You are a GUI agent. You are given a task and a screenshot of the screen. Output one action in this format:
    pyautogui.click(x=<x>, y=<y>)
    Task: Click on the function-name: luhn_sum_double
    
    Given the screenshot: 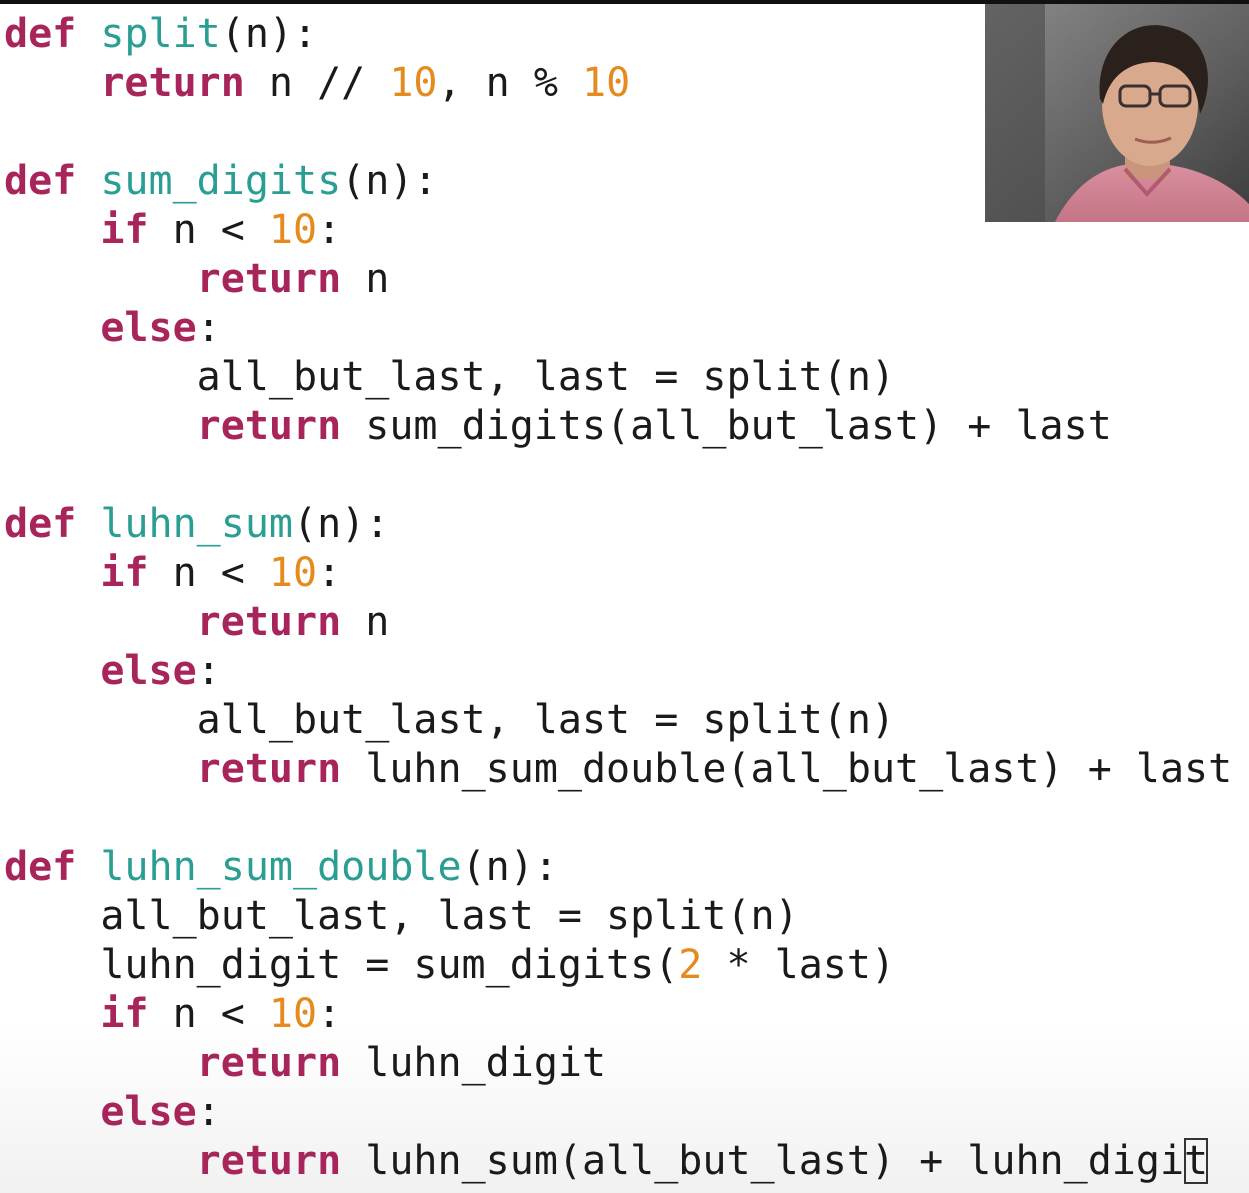 What is the action you would take?
    pyautogui.click(x=281, y=867)
    